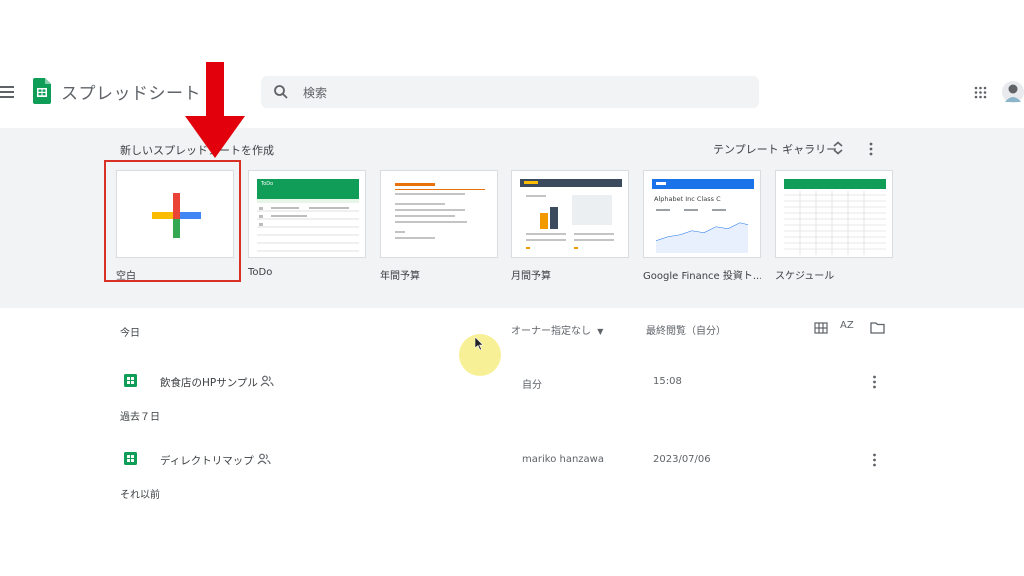  Describe the element at coordinates (532, 385) in the screenshot. I see `file-owner: 自分` at that location.